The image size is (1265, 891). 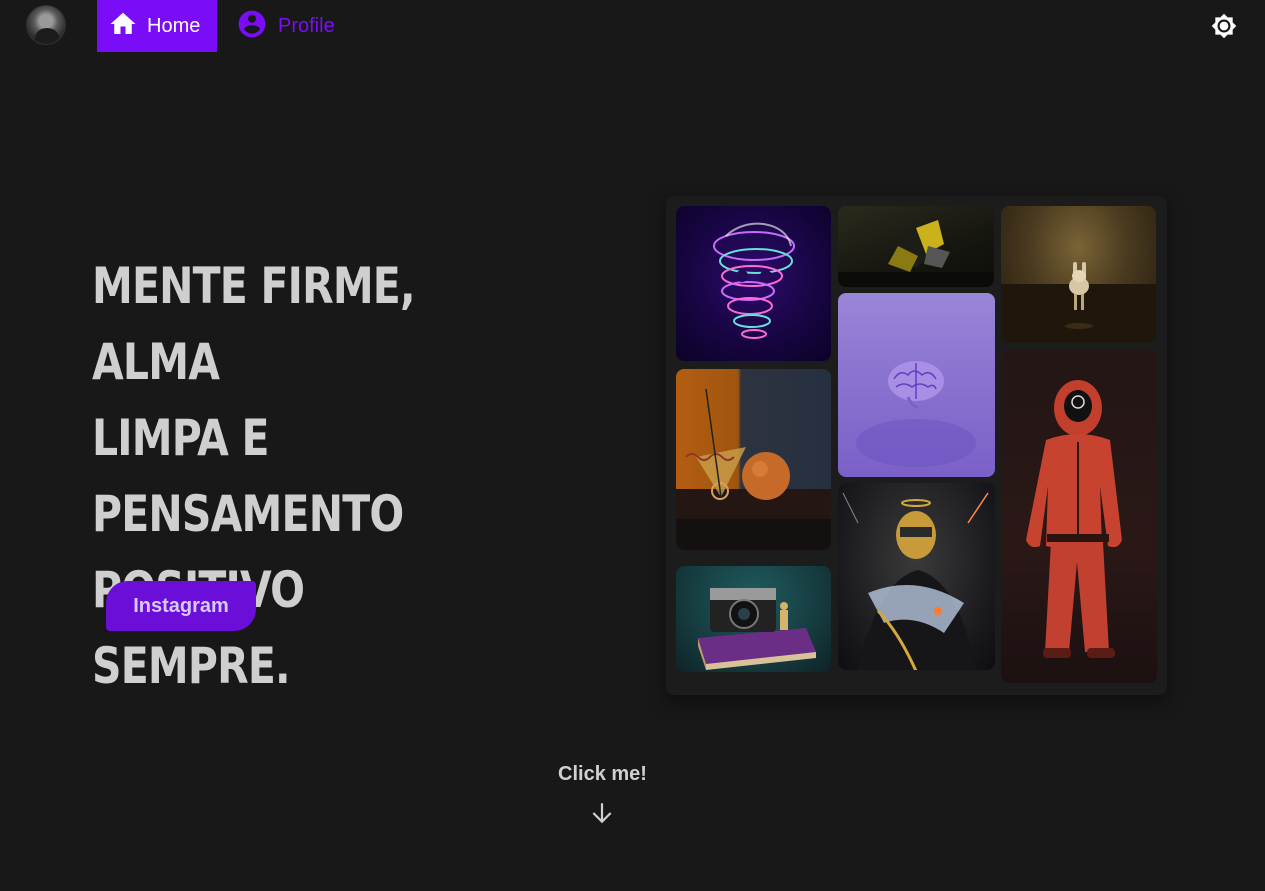 I want to click on account-circle-icon, so click(x=252, y=26).